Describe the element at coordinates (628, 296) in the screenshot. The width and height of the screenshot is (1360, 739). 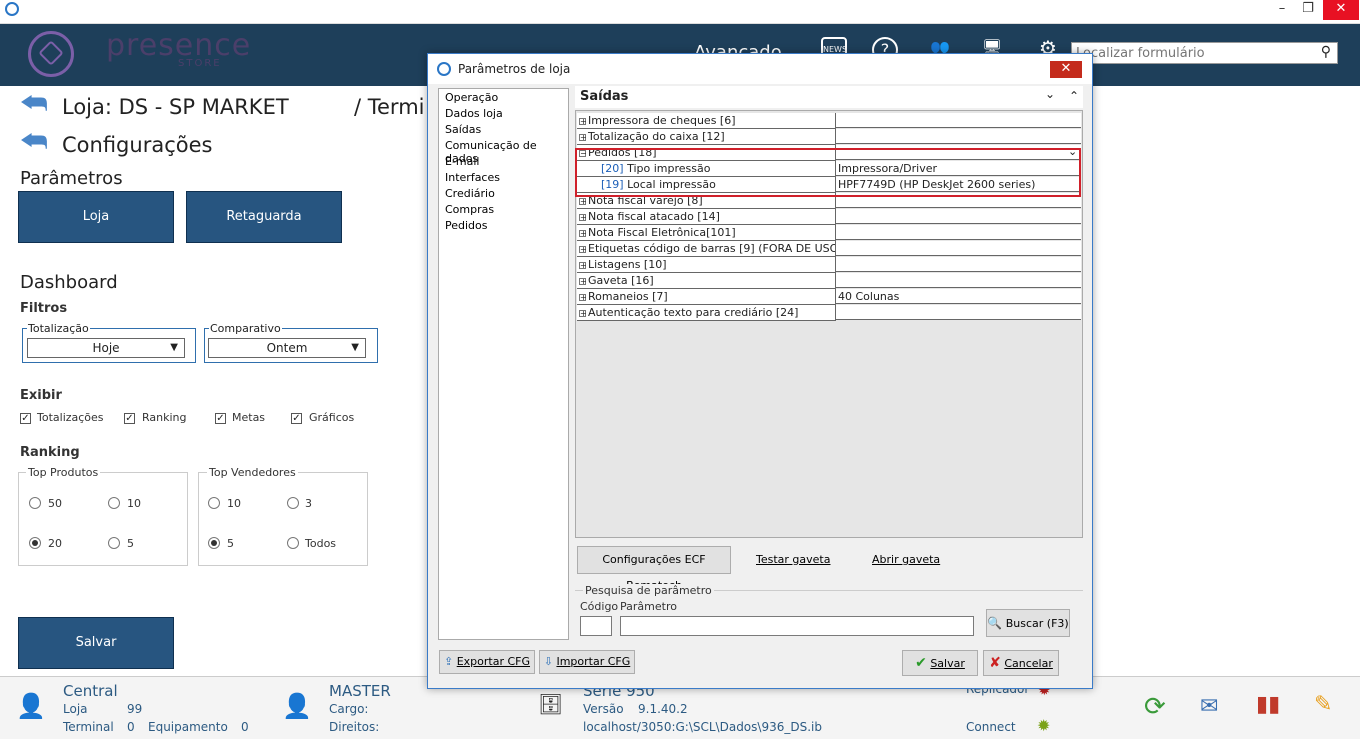
I see `row-name: Romaneios [7]` at that location.